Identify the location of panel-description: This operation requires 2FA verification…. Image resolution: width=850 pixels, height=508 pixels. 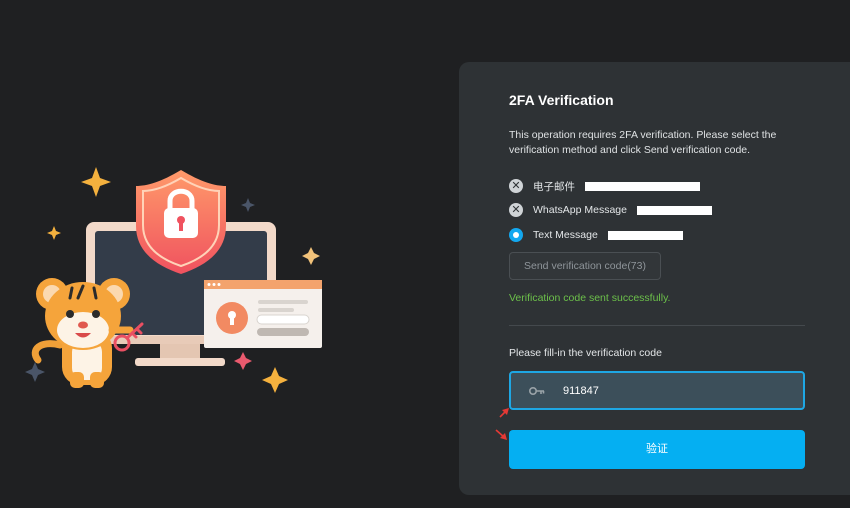
(643, 142).